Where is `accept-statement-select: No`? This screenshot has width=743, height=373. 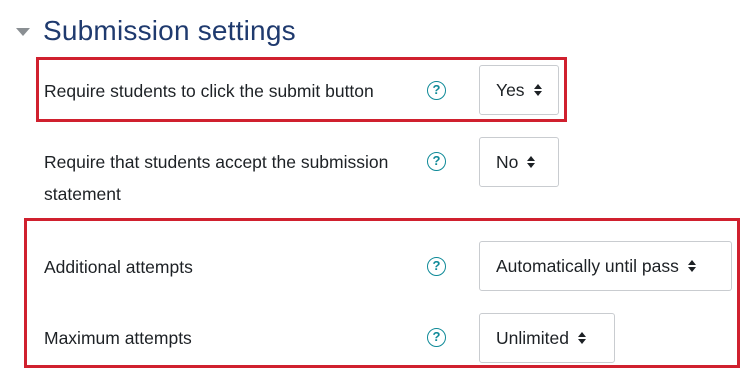 accept-statement-select: No is located at coordinates (519, 162).